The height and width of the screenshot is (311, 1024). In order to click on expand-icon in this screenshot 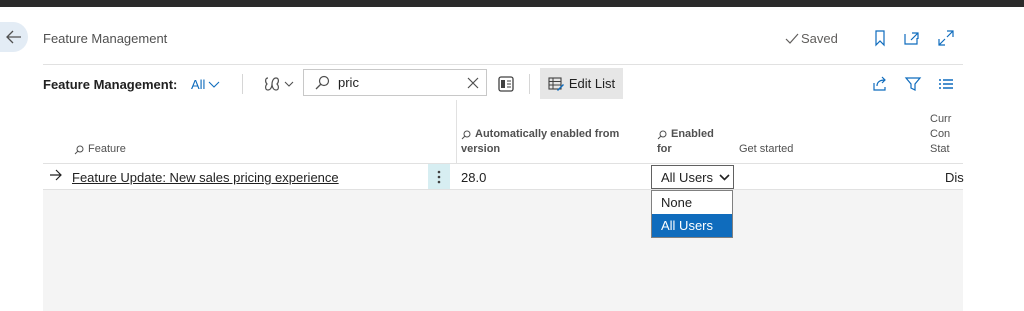, I will do `click(946, 38)`.